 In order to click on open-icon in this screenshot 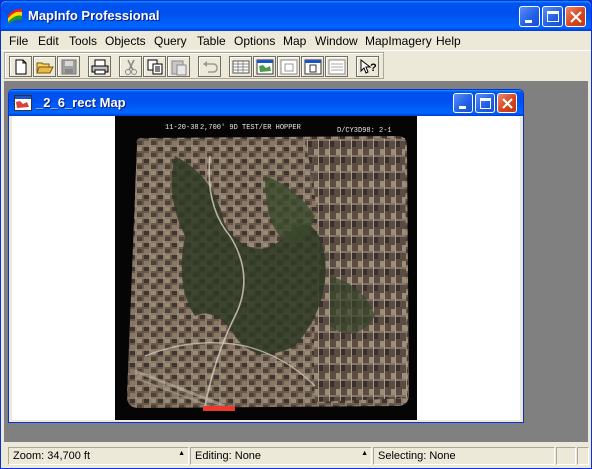, I will do `click(45, 68)`.